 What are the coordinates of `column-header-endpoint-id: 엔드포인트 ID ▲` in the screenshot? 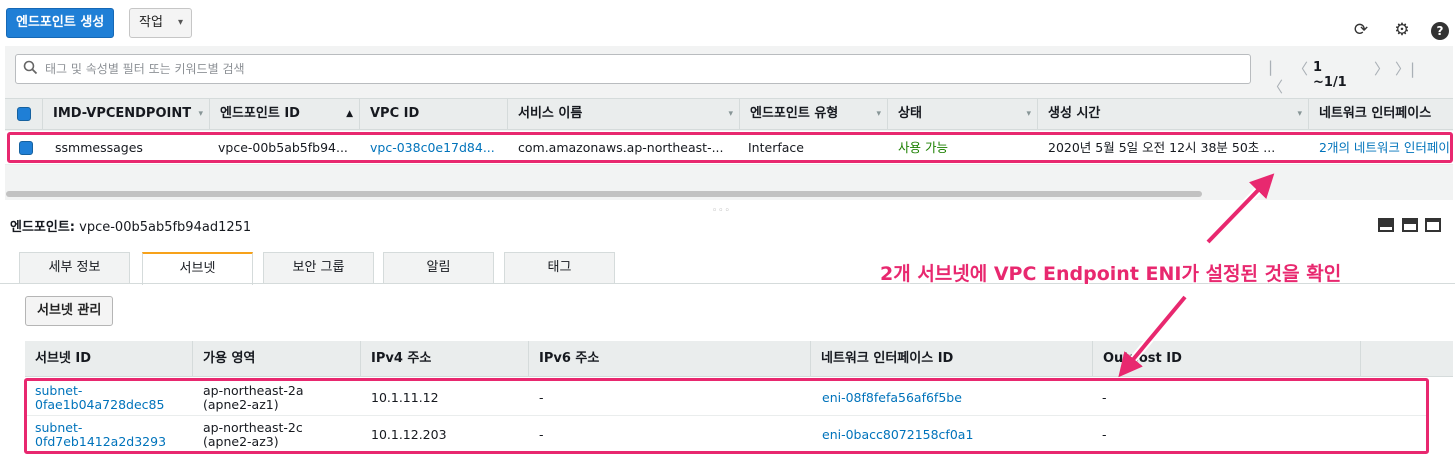 It's located at (285, 114).